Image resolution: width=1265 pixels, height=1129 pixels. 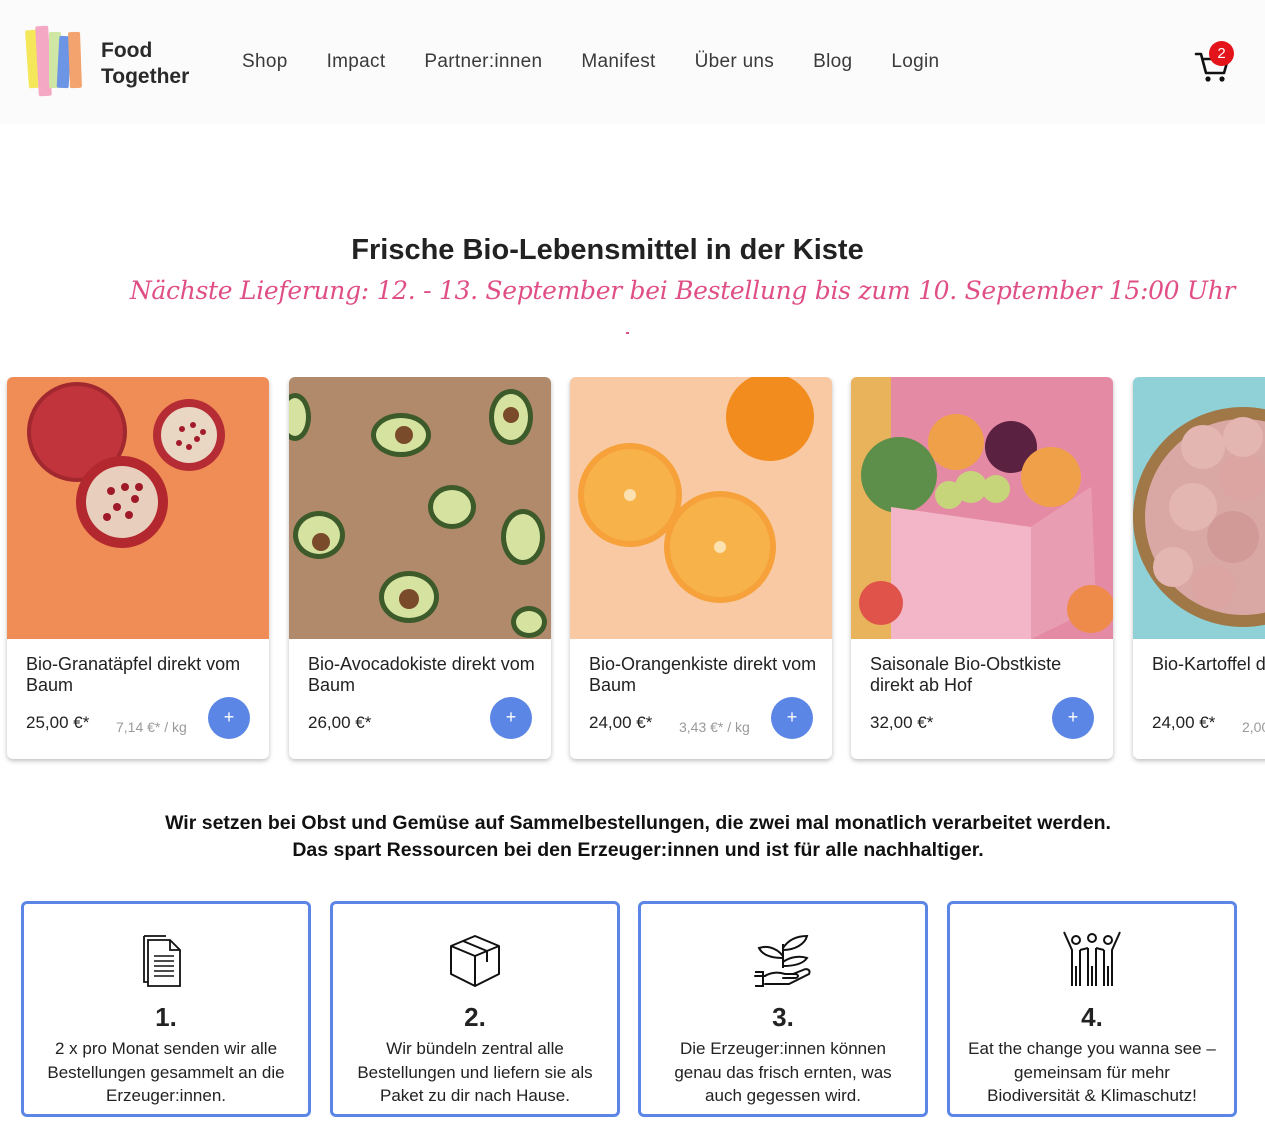 What do you see at coordinates (627, 333) in the screenshot?
I see `slider-indicator` at bounding box center [627, 333].